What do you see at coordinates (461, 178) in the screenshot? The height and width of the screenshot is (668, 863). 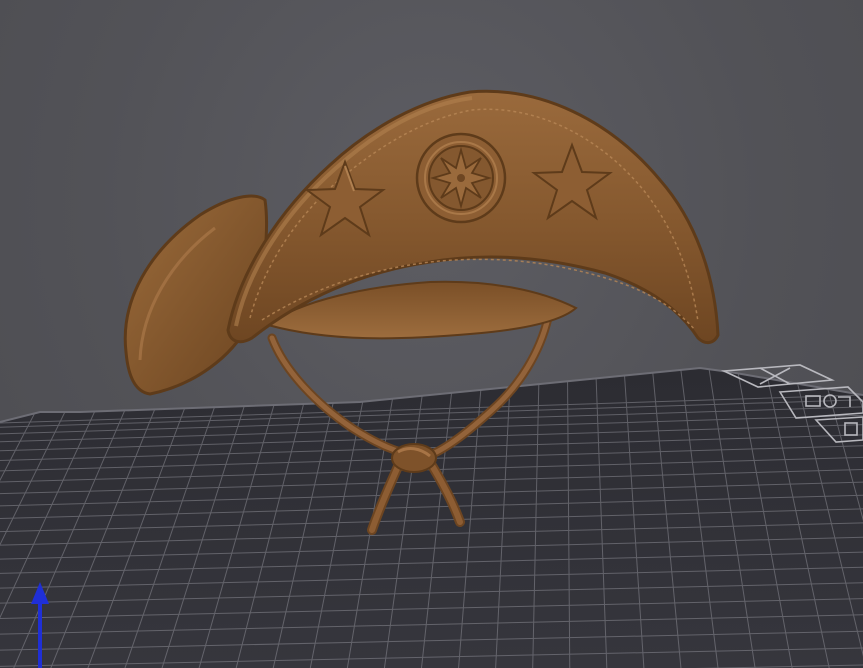 I see `compass-medallion` at bounding box center [461, 178].